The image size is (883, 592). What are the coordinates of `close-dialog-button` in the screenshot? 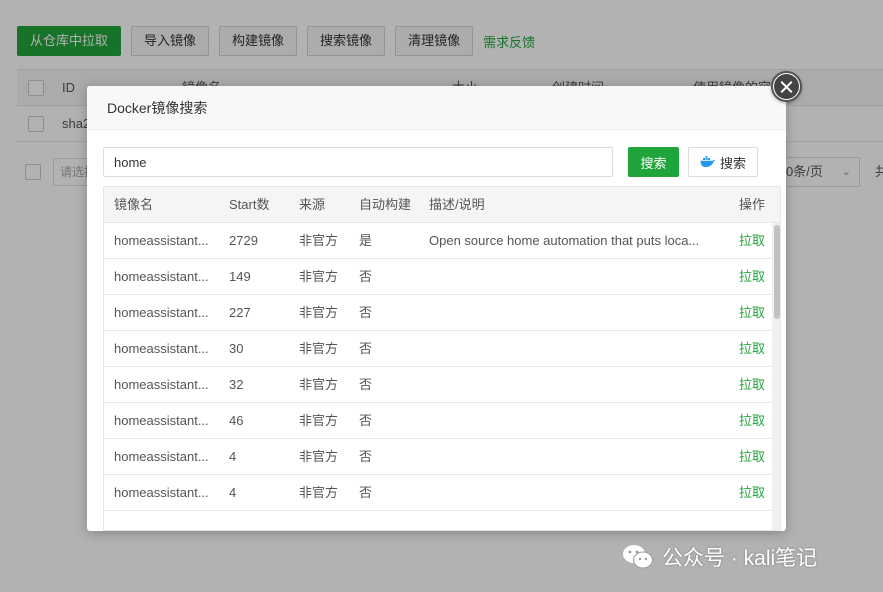 It's located at (786, 86).